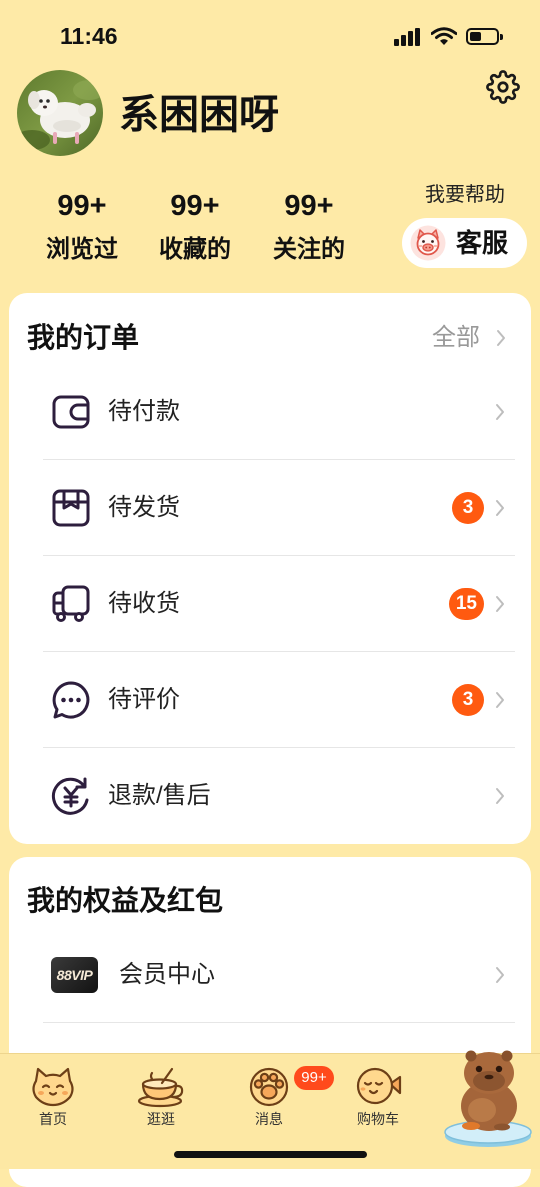  I want to click on help-label: 我要帮助, so click(465, 195).